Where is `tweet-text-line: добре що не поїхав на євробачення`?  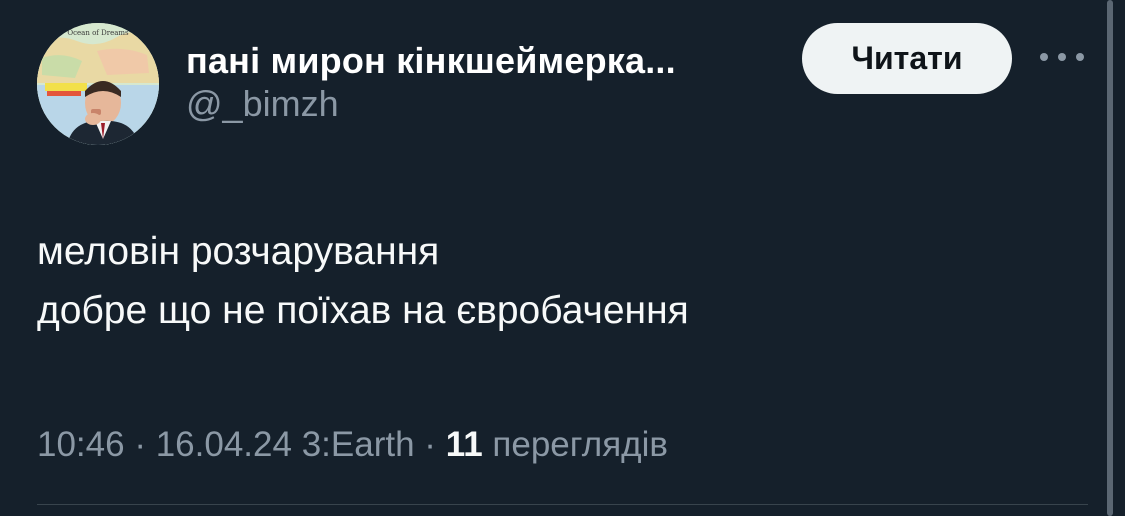
tweet-text-line: добре що не поїхав на євробачення is located at coordinates (363, 310).